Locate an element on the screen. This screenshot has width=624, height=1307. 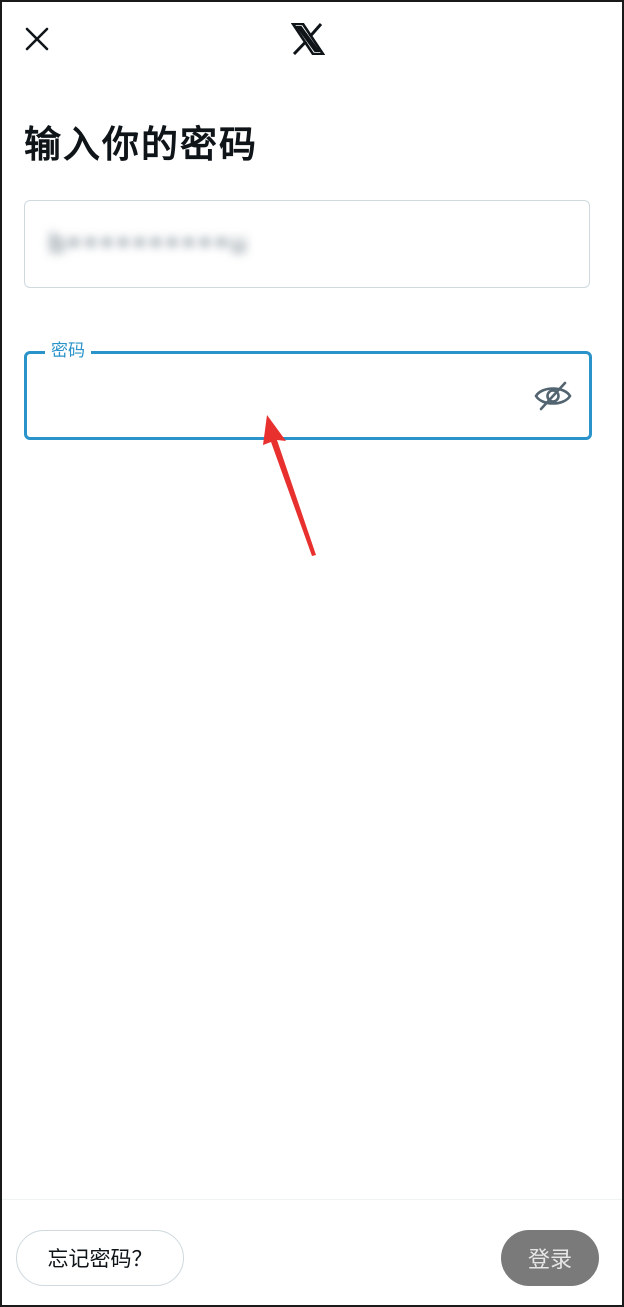
login-button: 登录 is located at coordinates (550, 1258).